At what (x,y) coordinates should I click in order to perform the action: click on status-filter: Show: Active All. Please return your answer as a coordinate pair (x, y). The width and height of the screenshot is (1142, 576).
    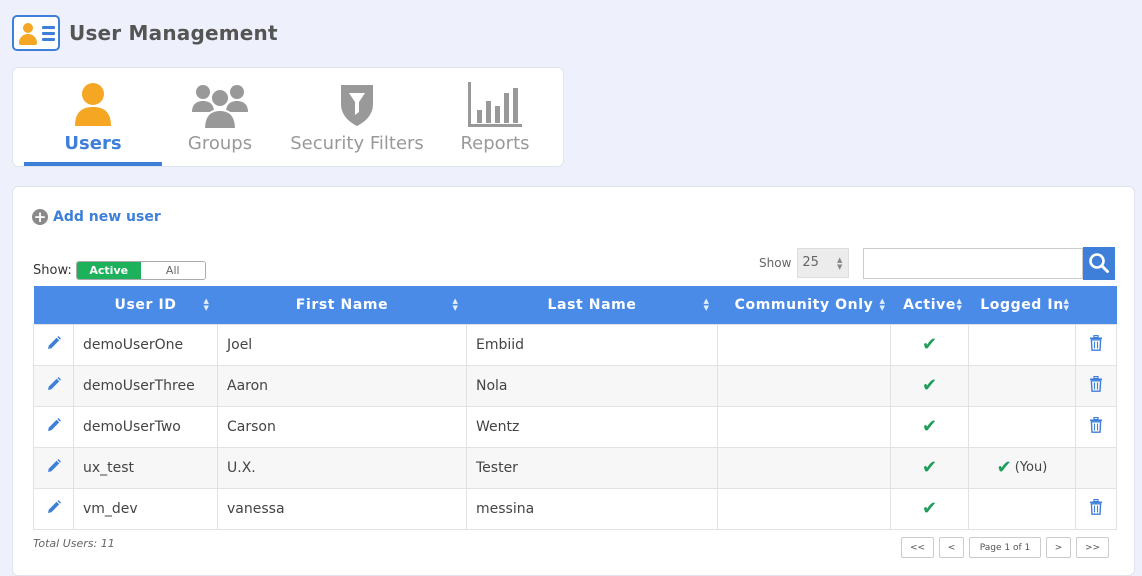
    Looking at the image, I should click on (119, 270).